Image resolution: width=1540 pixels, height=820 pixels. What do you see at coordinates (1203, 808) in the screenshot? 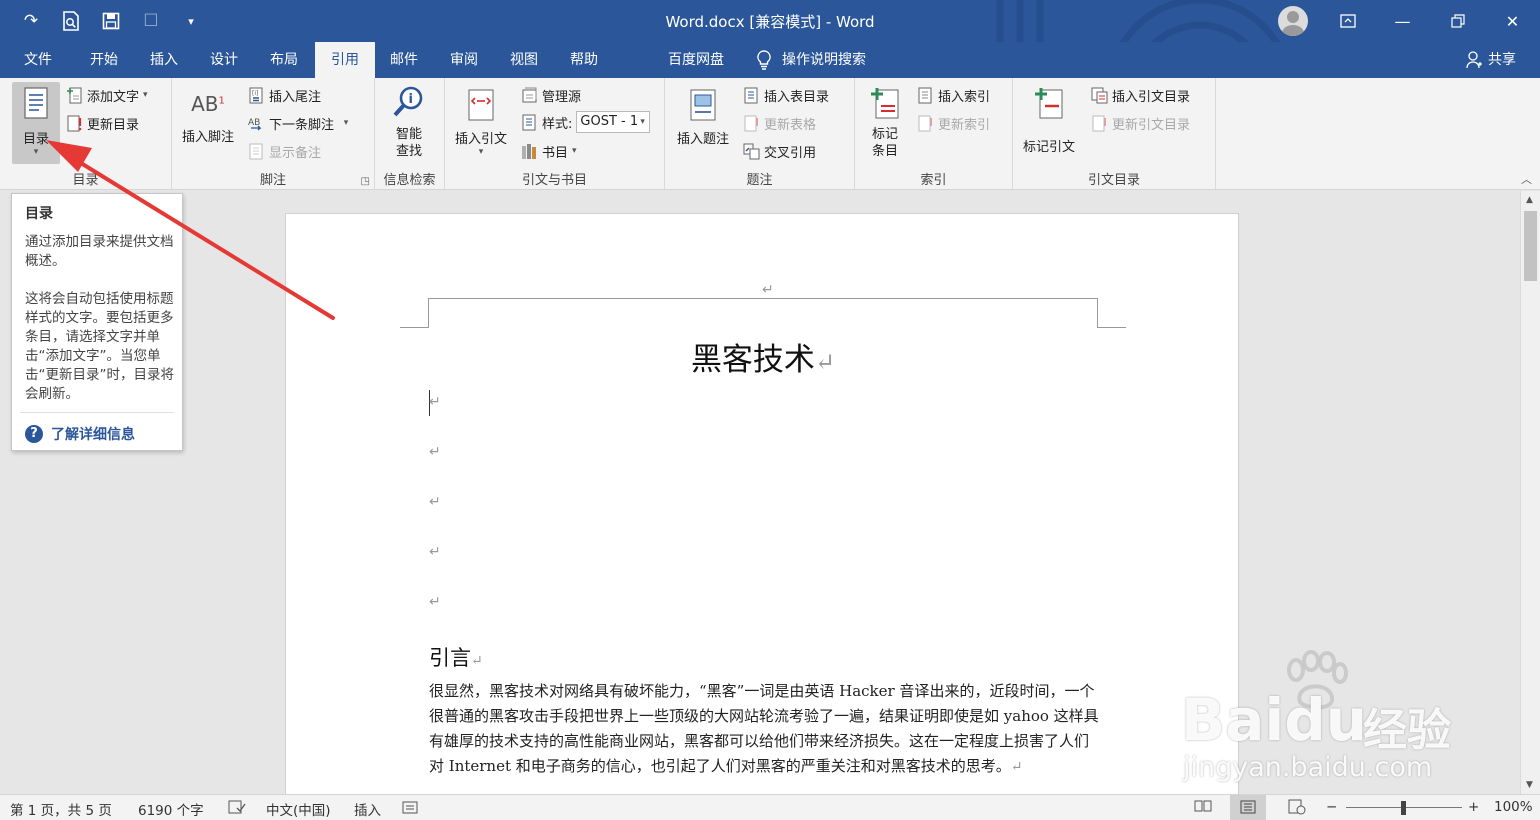
I see `read-mode-icon` at bounding box center [1203, 808].